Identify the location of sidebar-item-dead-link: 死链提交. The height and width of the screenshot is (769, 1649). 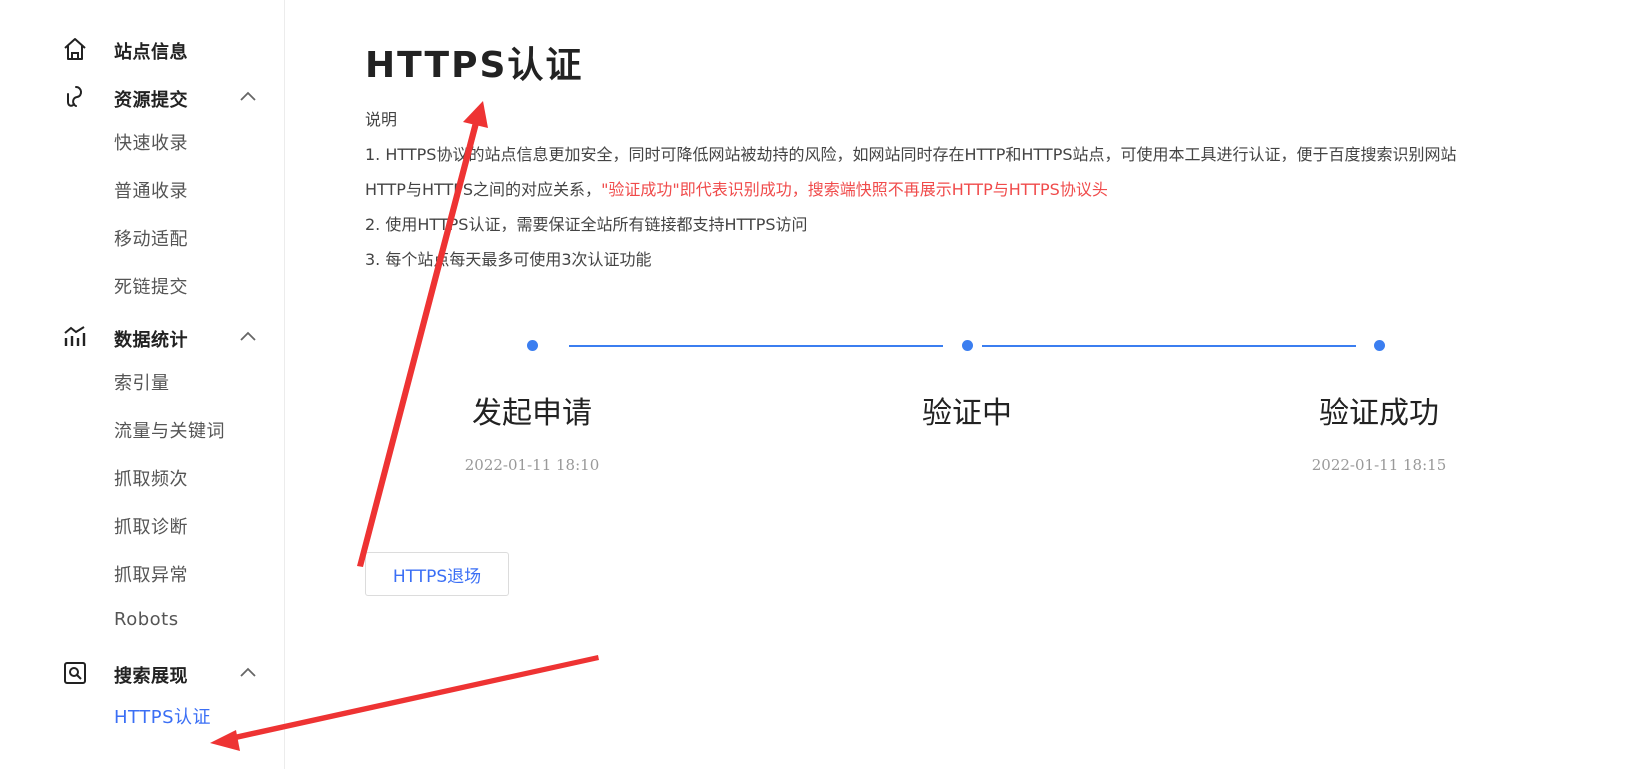
(151, 286).